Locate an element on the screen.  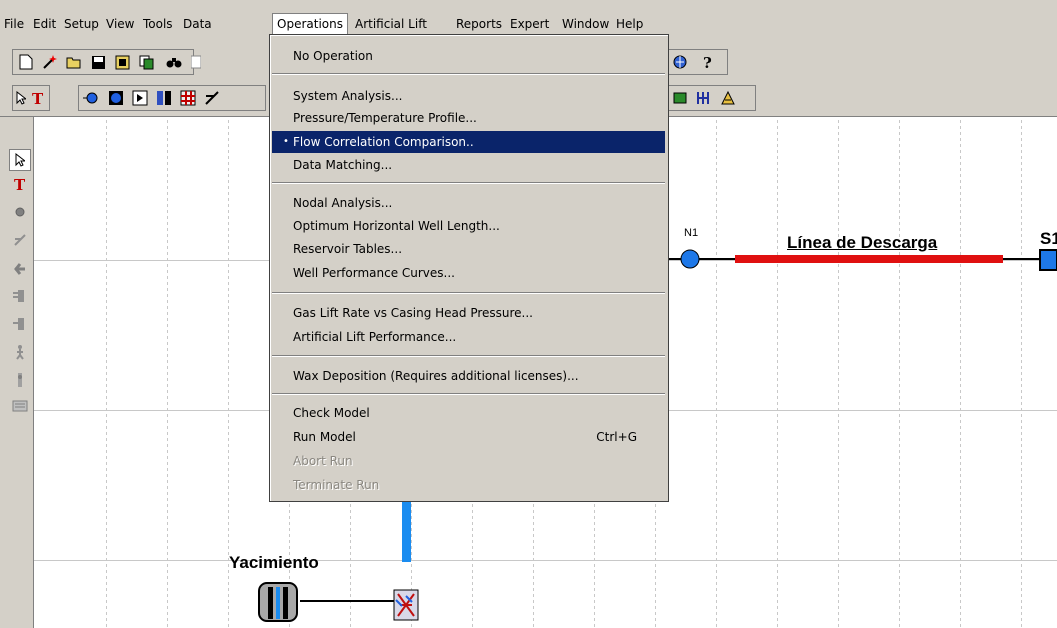
node-icon is located at coordinates (116, 98).